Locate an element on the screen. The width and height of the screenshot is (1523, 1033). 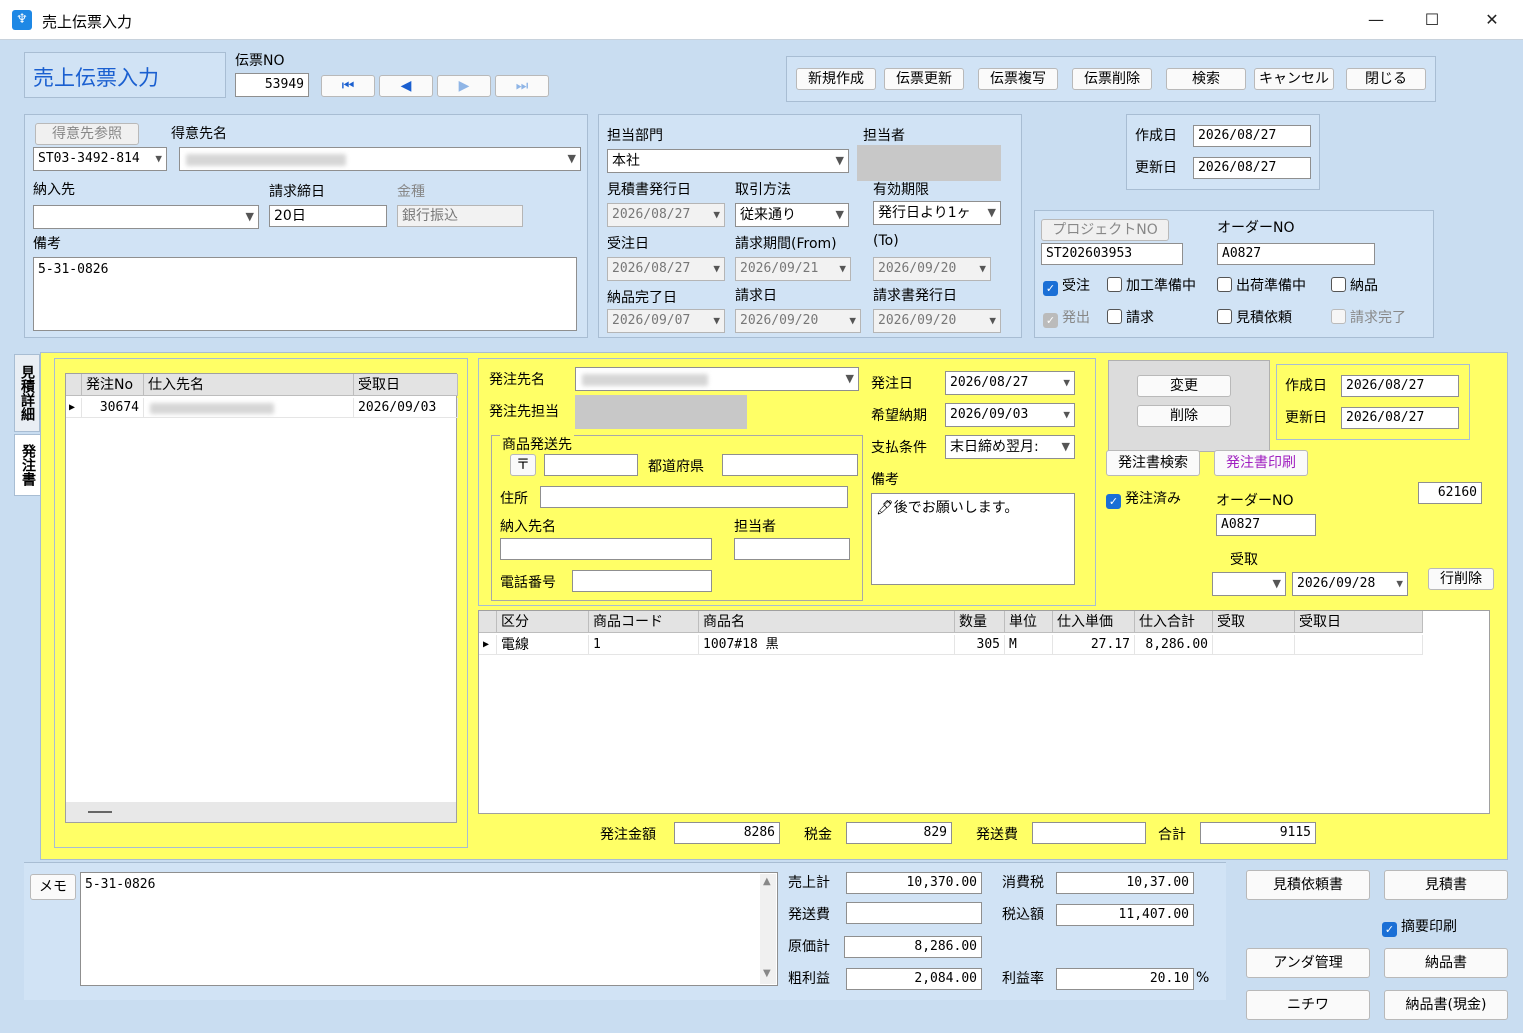
deliv-done-select: 2026/09/07 ▼ is located at coordinates (666, 321).